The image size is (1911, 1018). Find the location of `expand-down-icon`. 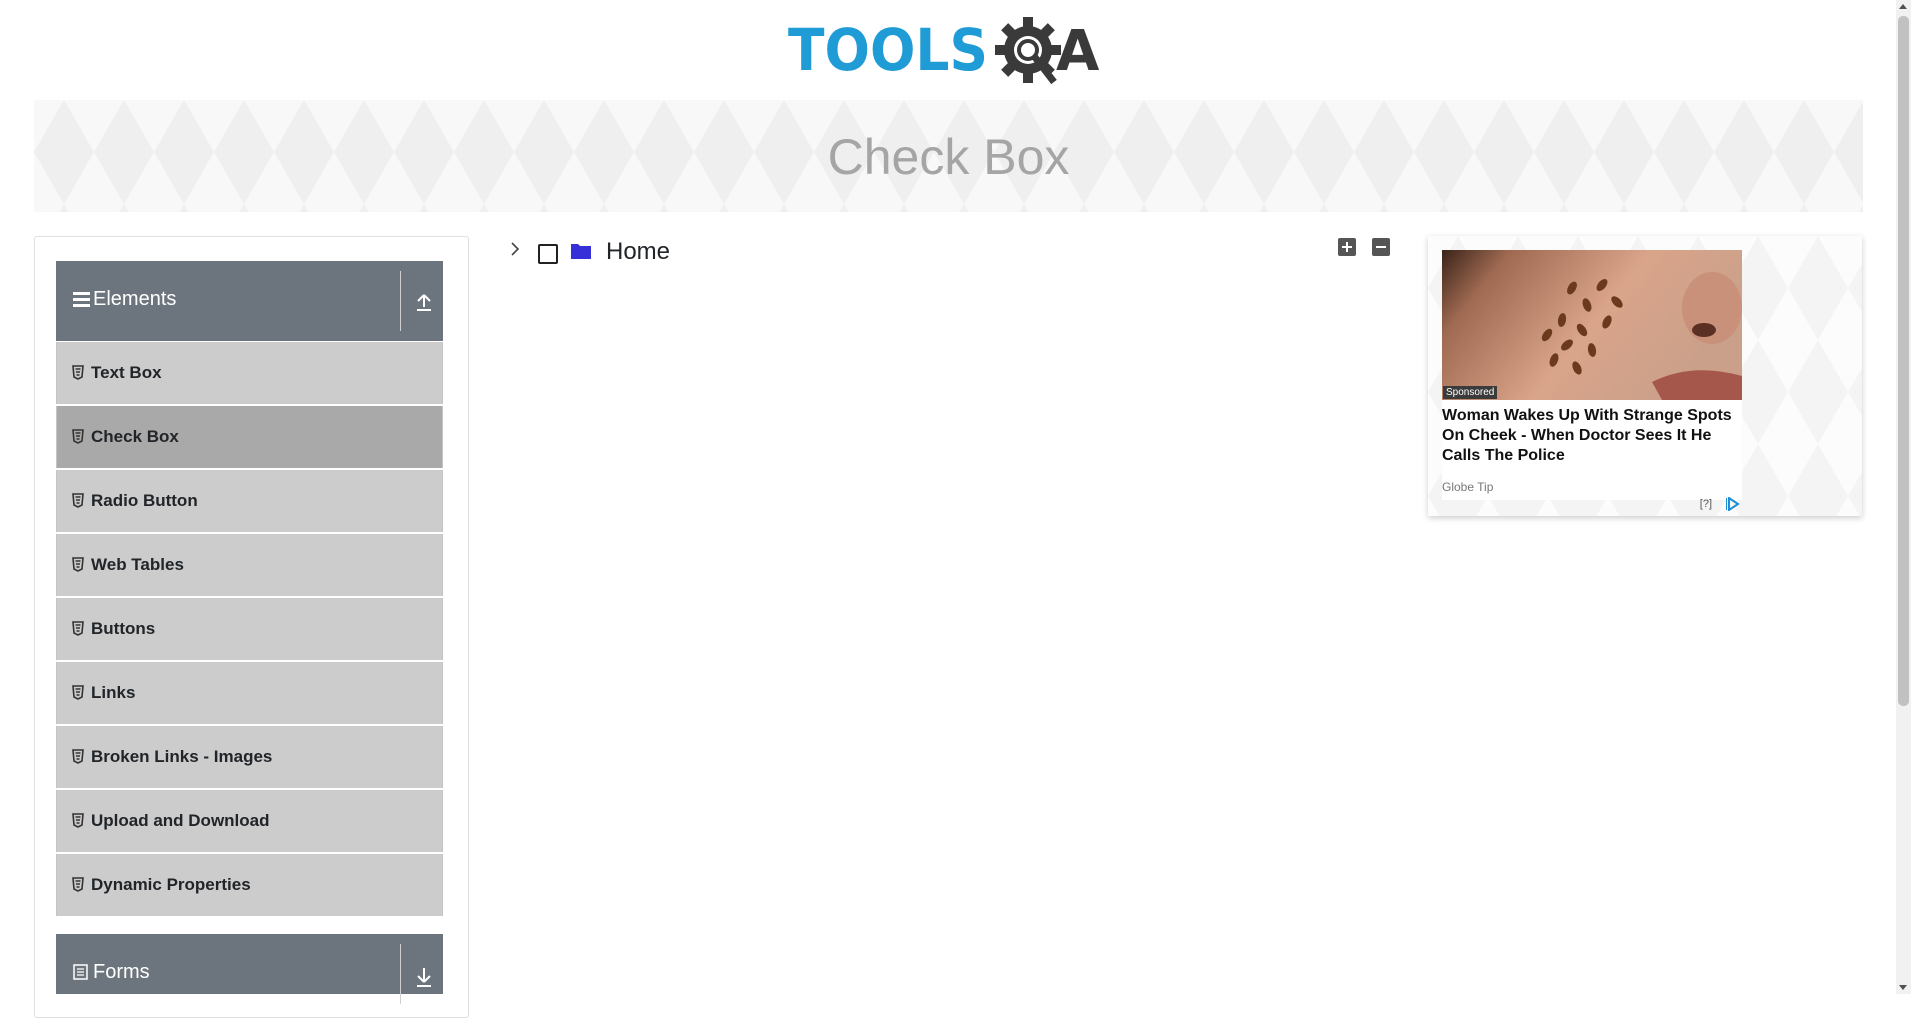

expand-down-icon is located at coordinates (424, 976).